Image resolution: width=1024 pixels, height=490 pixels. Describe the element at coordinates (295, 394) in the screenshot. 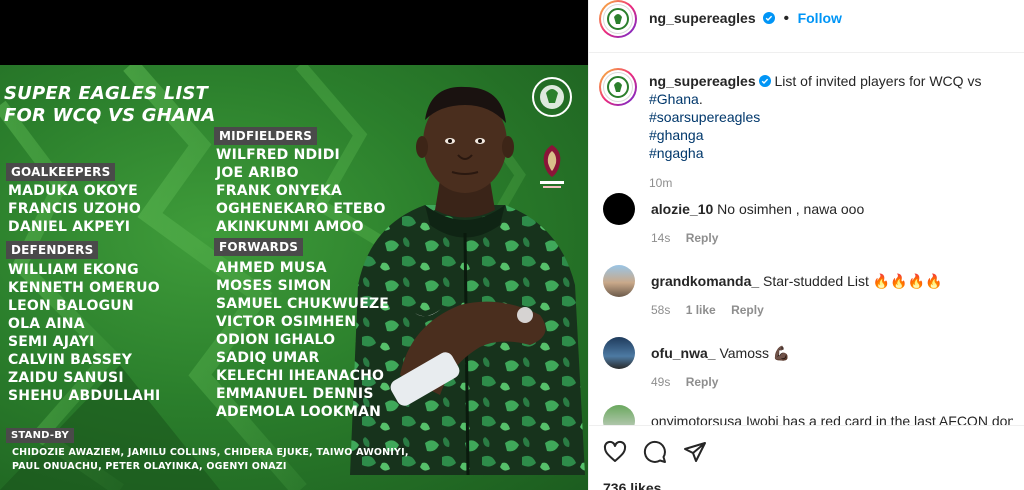

I see `player-name: EMMANUEL DENNIS` at that location.